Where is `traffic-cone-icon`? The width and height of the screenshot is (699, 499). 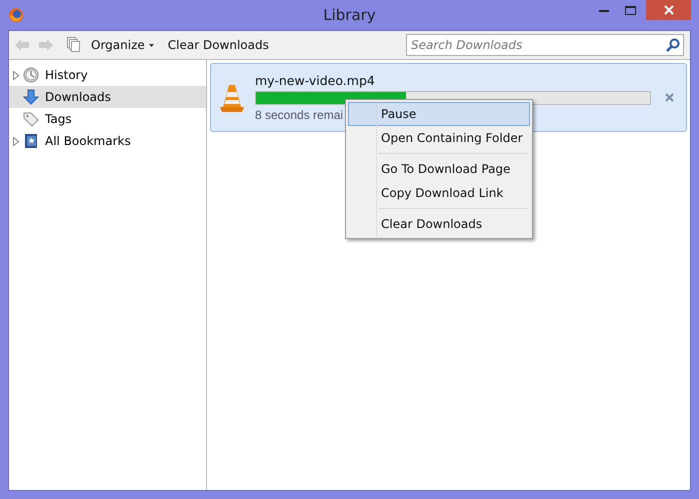
traffic-cone-icon is located at coordinates (232, 97).